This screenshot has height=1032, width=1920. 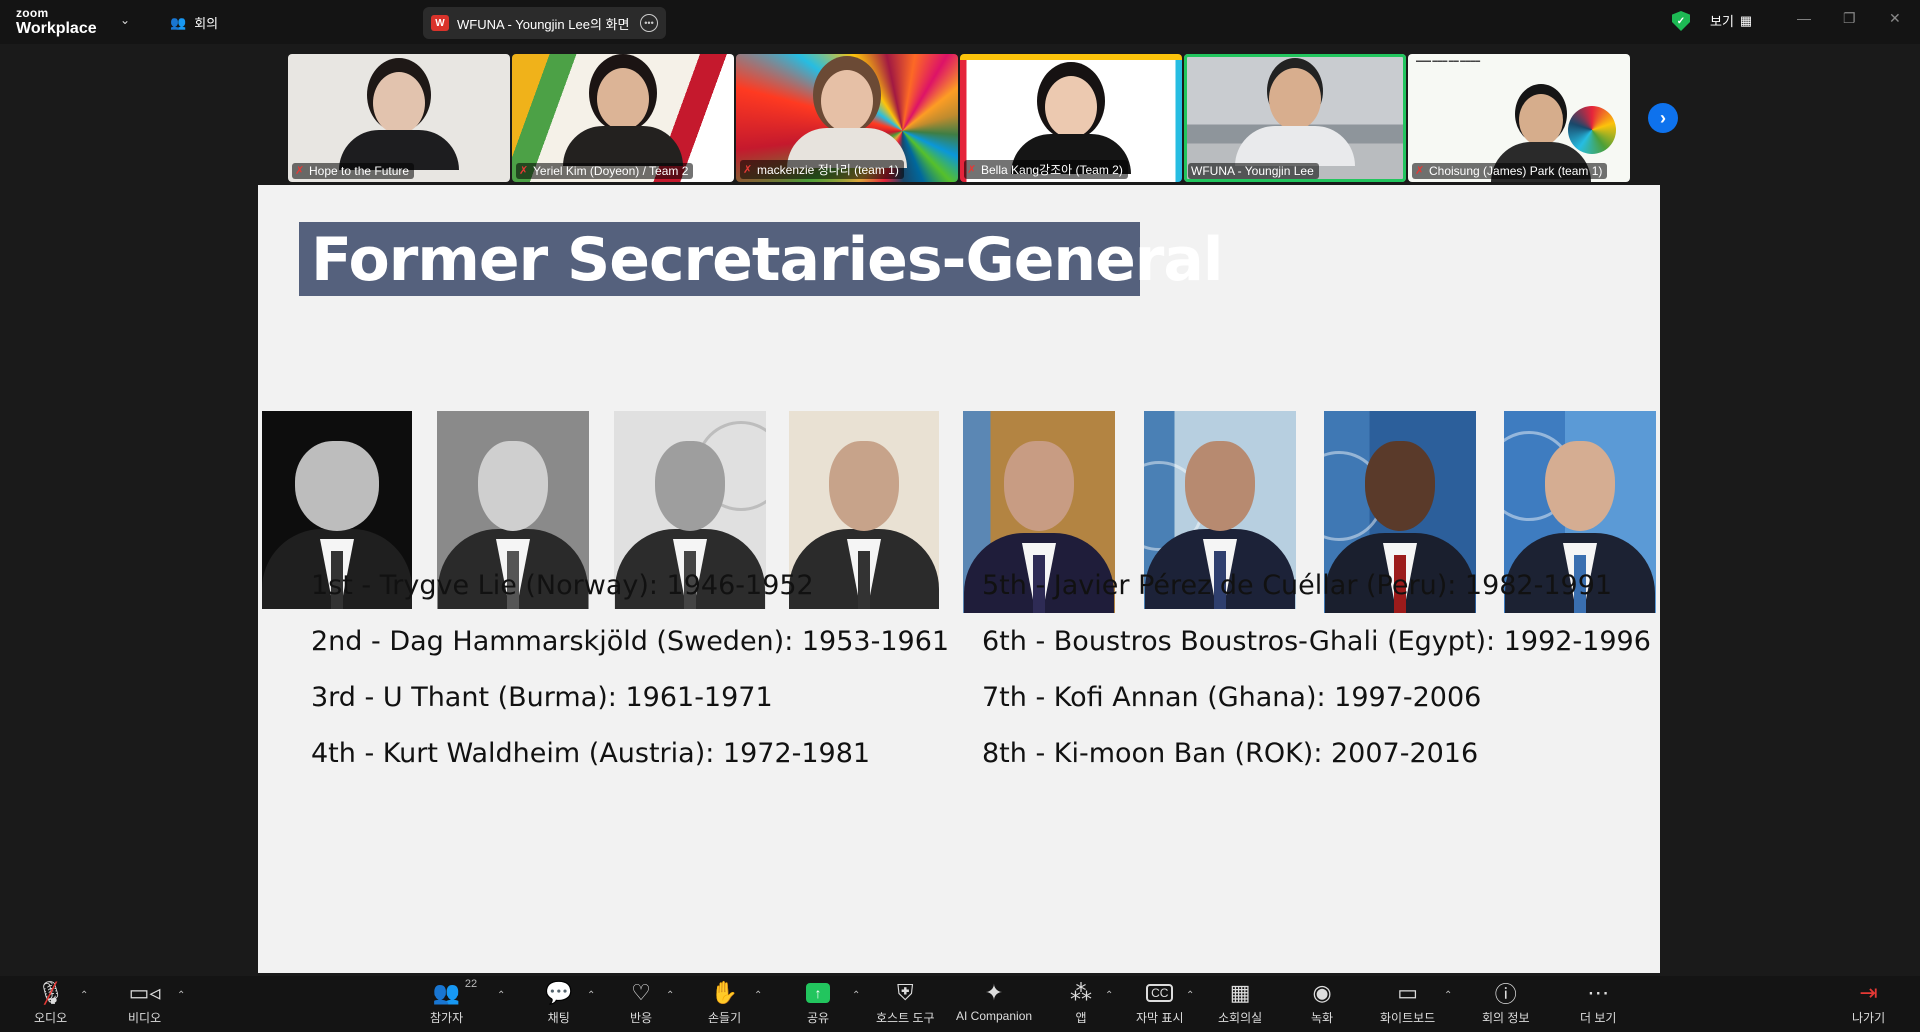 I want to click on record-button: ◉ 녹화, so click(x=1322, y=1003).